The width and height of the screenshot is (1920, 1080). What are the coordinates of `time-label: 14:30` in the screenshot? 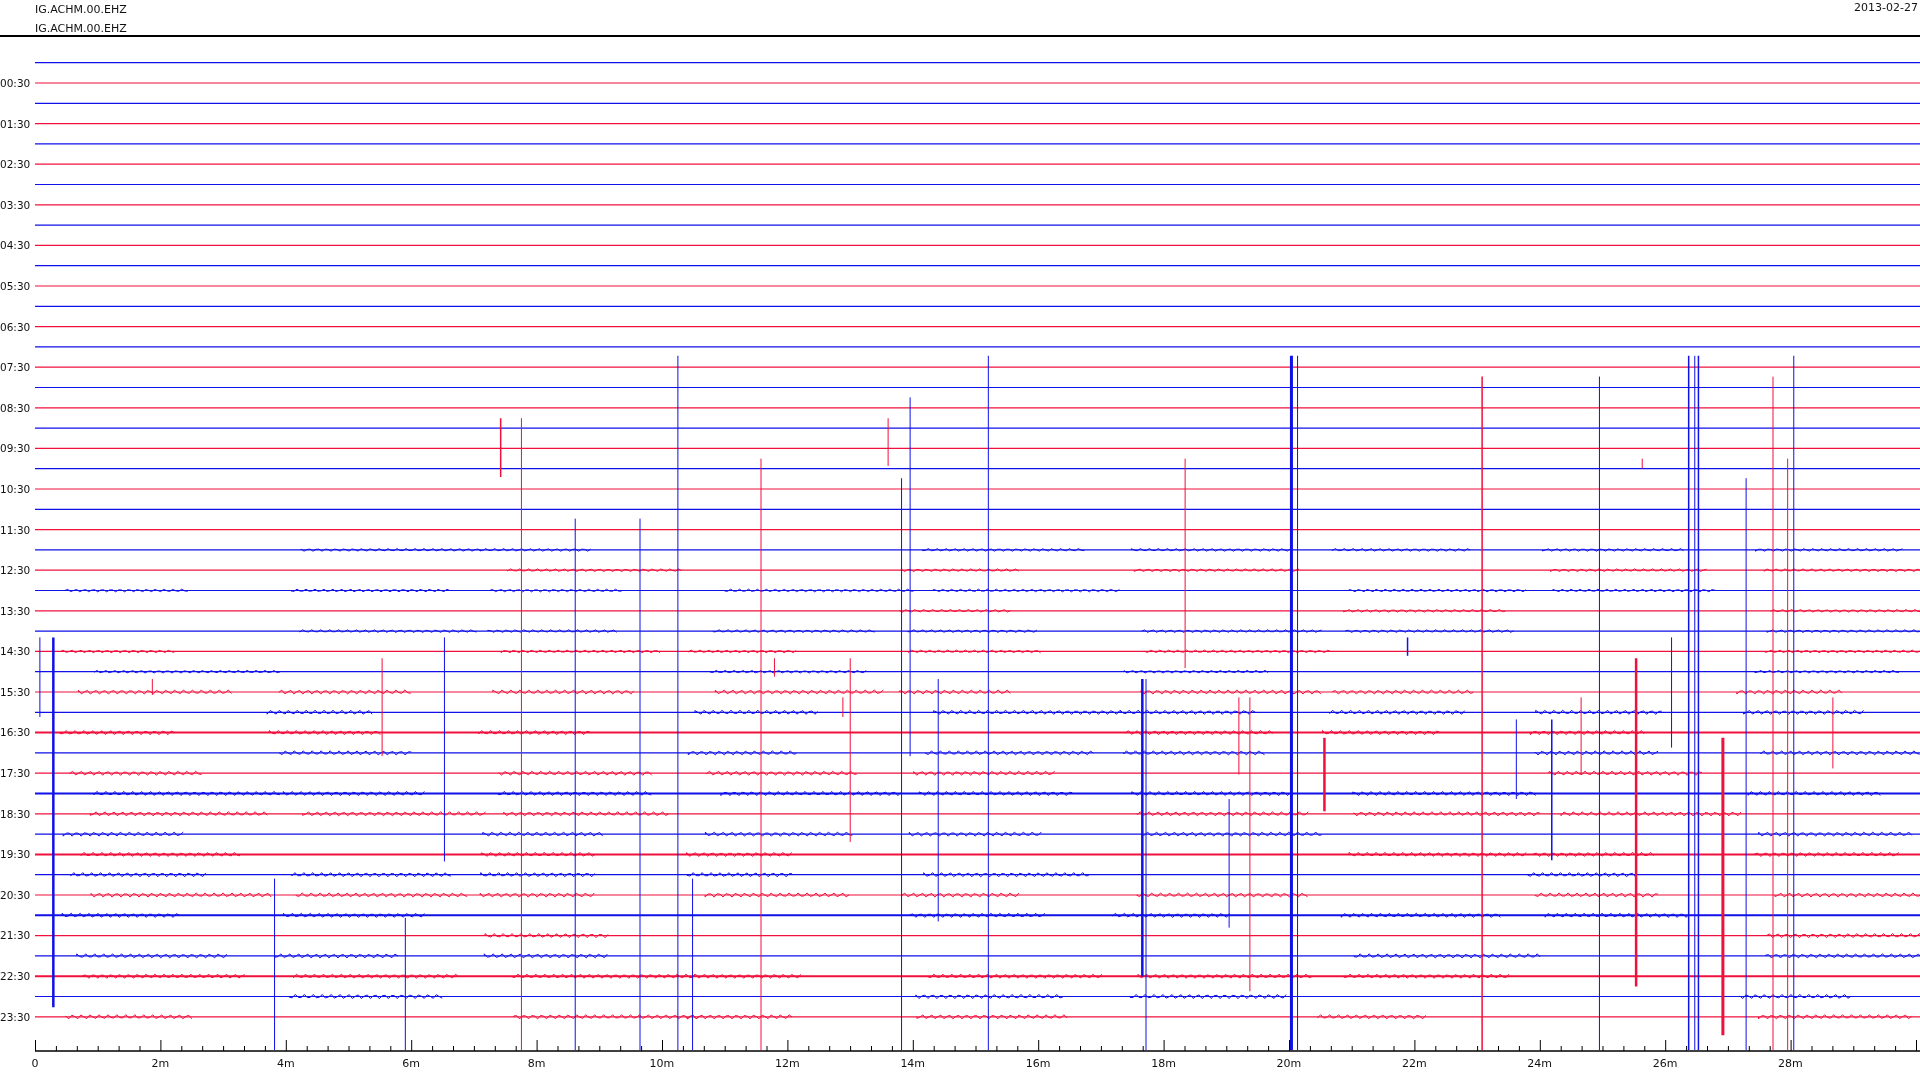 It's located at (15, 651).